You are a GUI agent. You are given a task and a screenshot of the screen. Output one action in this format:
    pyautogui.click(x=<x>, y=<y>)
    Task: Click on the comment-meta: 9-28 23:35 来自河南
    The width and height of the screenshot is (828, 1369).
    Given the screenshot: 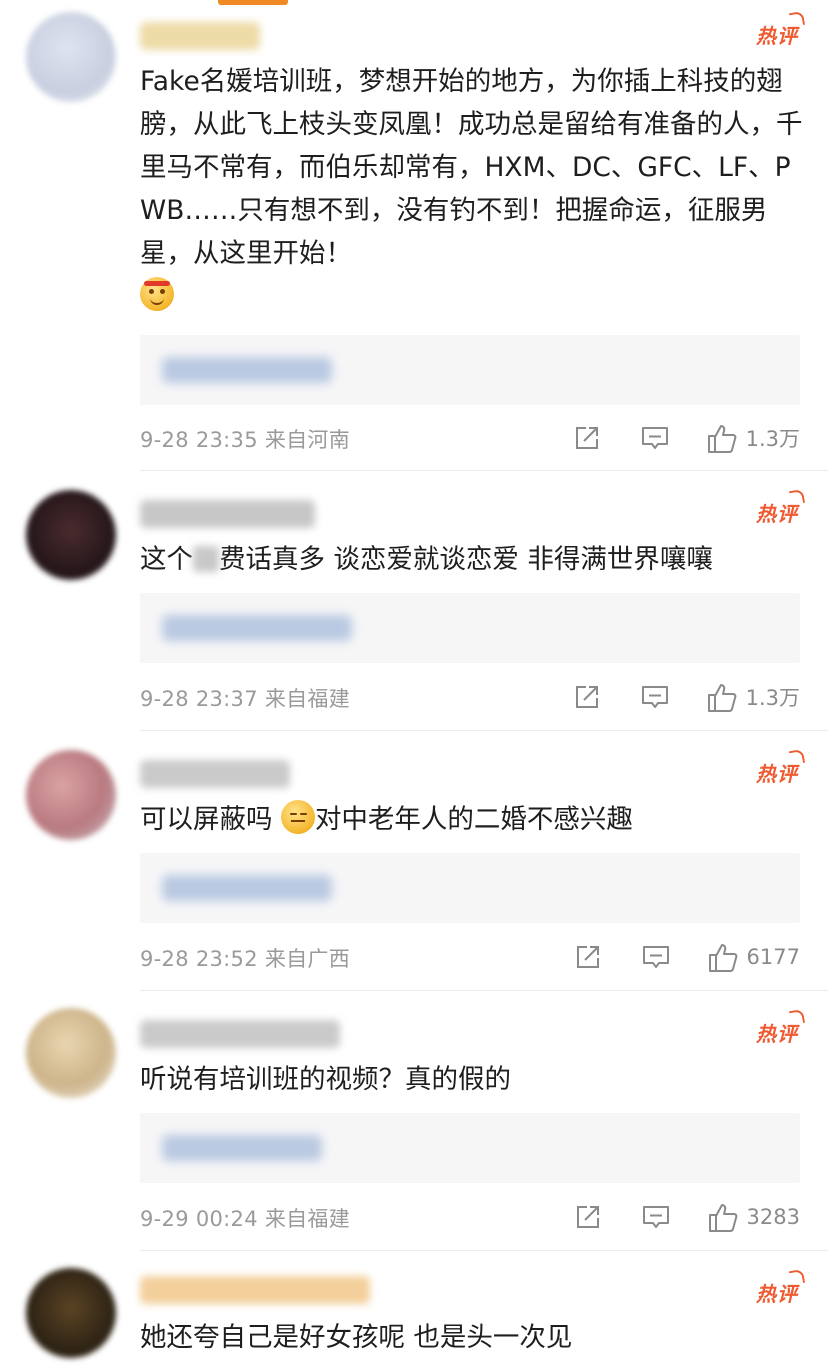 What is the action you would take?
    pyautogui.click(x=245, y=440)
    